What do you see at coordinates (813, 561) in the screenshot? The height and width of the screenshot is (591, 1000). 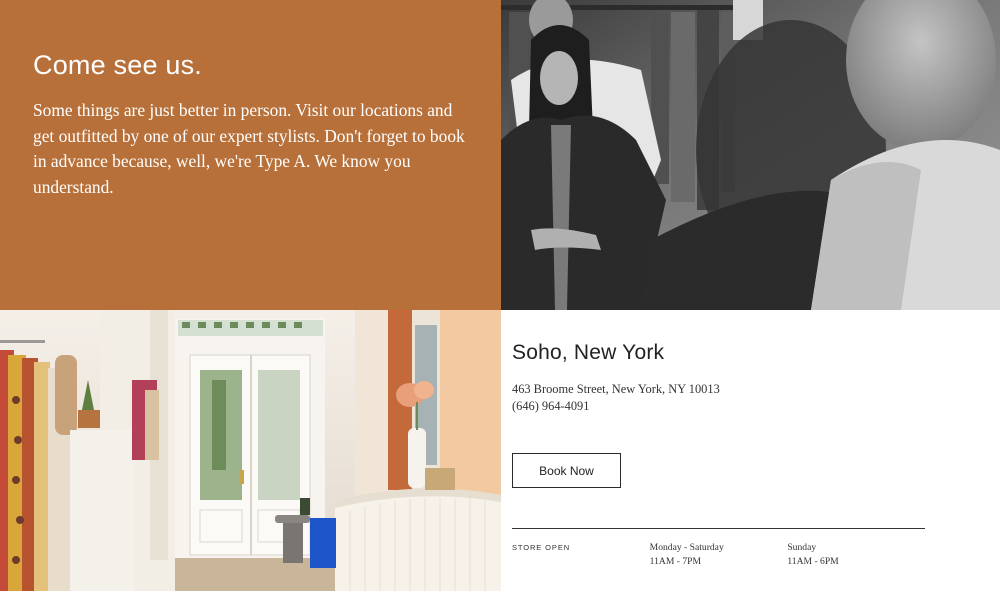 I see `hours-time: 11AM - 6PM` at bounding box center [813, 561].